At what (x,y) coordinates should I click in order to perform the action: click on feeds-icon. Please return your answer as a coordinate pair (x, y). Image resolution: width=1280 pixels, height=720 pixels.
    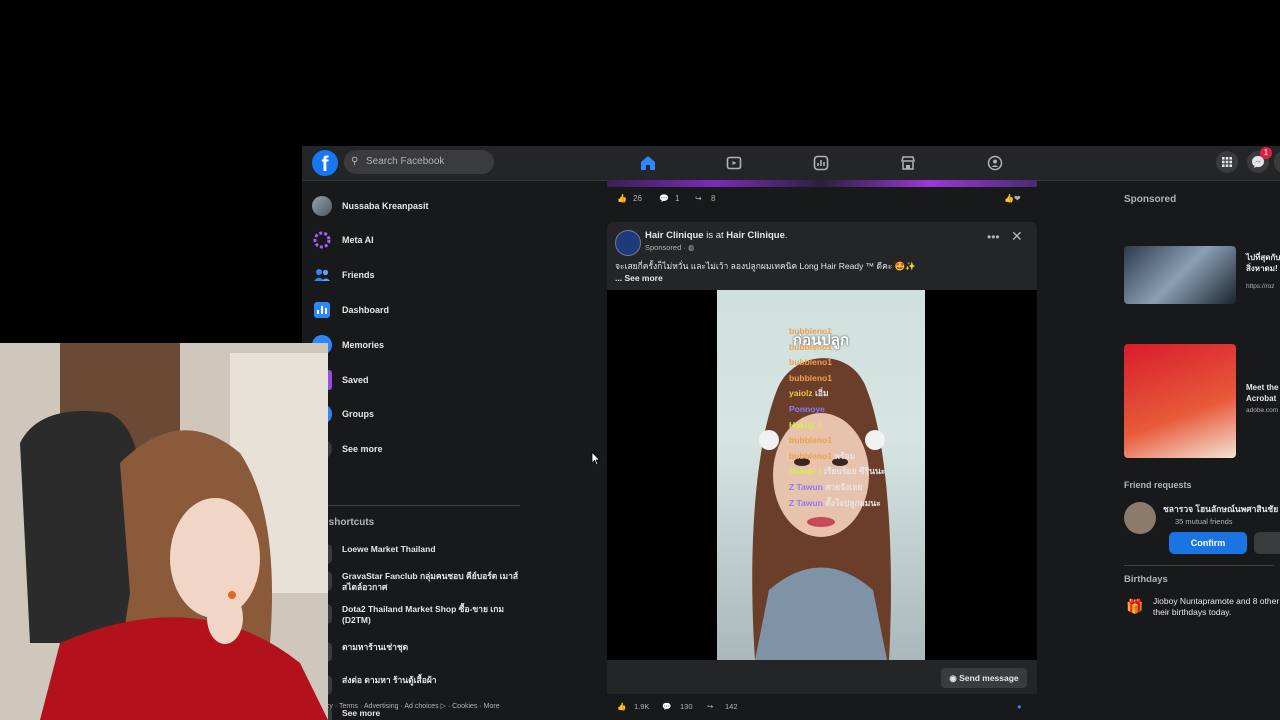
    Looking at the image, I should click on (821, 163).